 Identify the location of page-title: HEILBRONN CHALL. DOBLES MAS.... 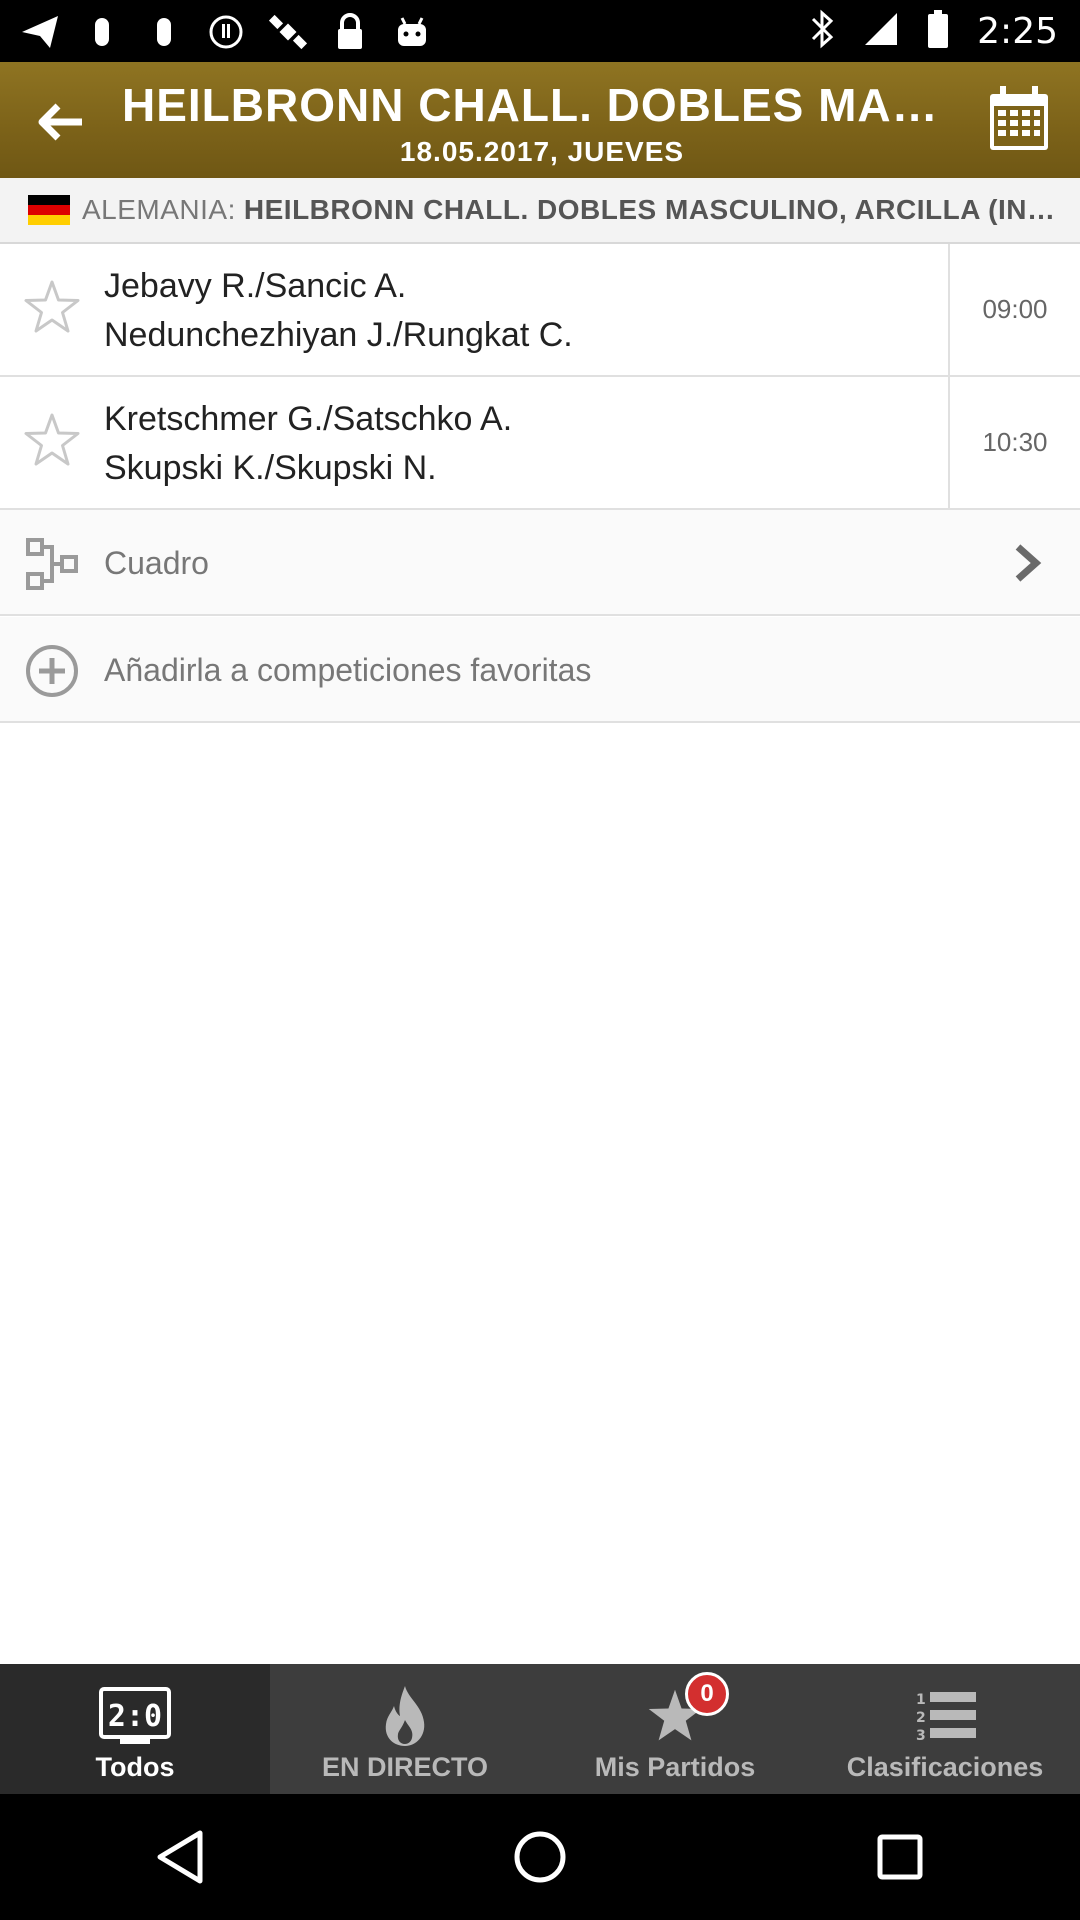
(542, 105).